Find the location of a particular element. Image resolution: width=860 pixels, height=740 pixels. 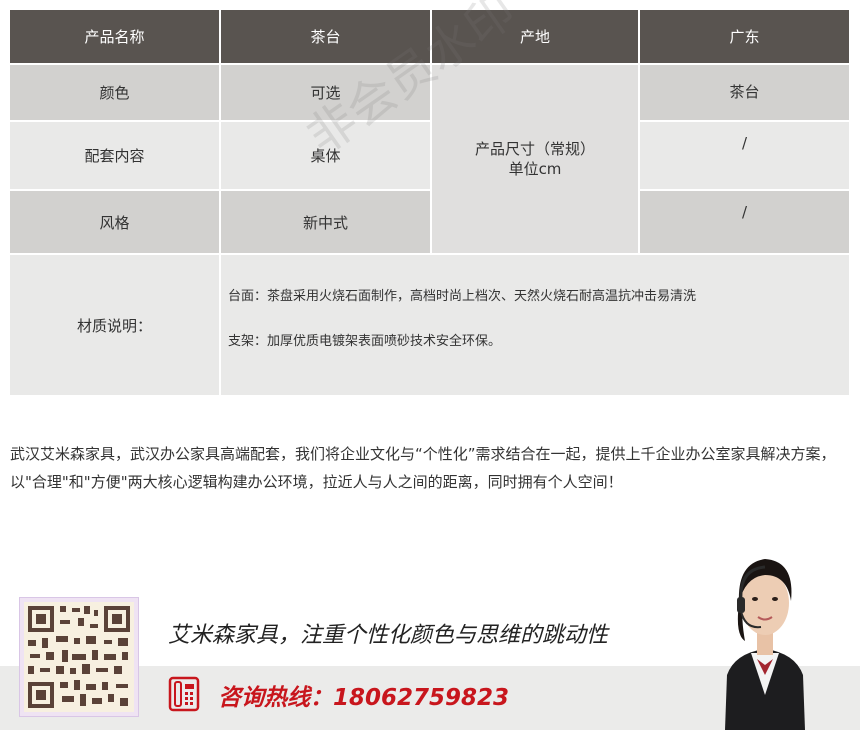

size-value-1: 茶台 is located at coordinates (744, 92).